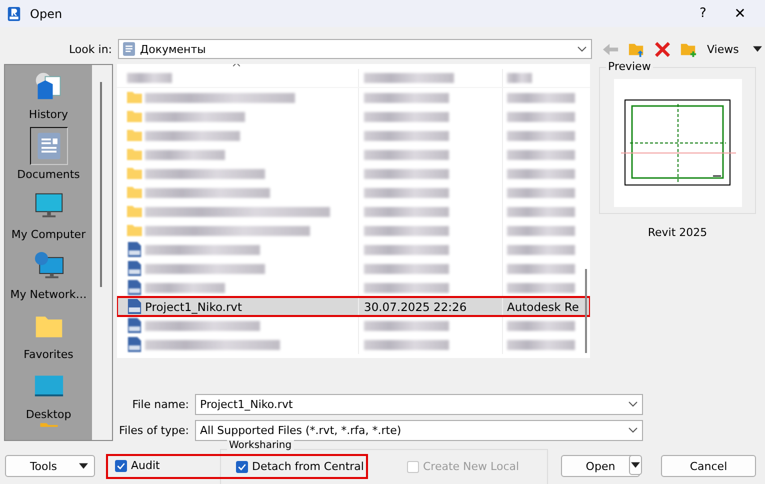 The height and width of the screenshot is (484, 765). I want to click on file-type-dropdown: All Supported Files (*.rvt, *.rfa, *.rte), so click(419, 430).